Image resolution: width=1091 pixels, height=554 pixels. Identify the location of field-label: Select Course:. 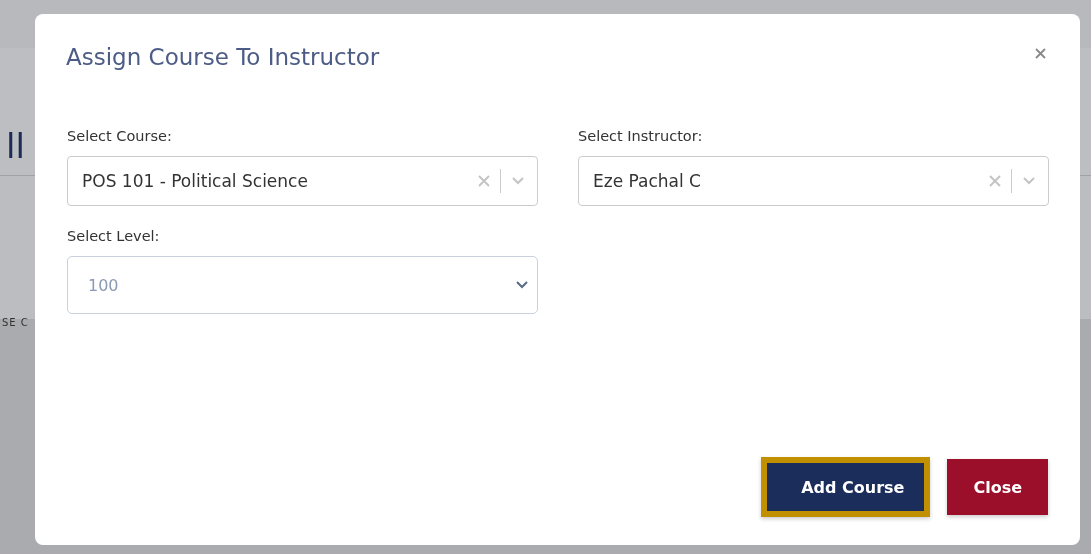
(120, 136).